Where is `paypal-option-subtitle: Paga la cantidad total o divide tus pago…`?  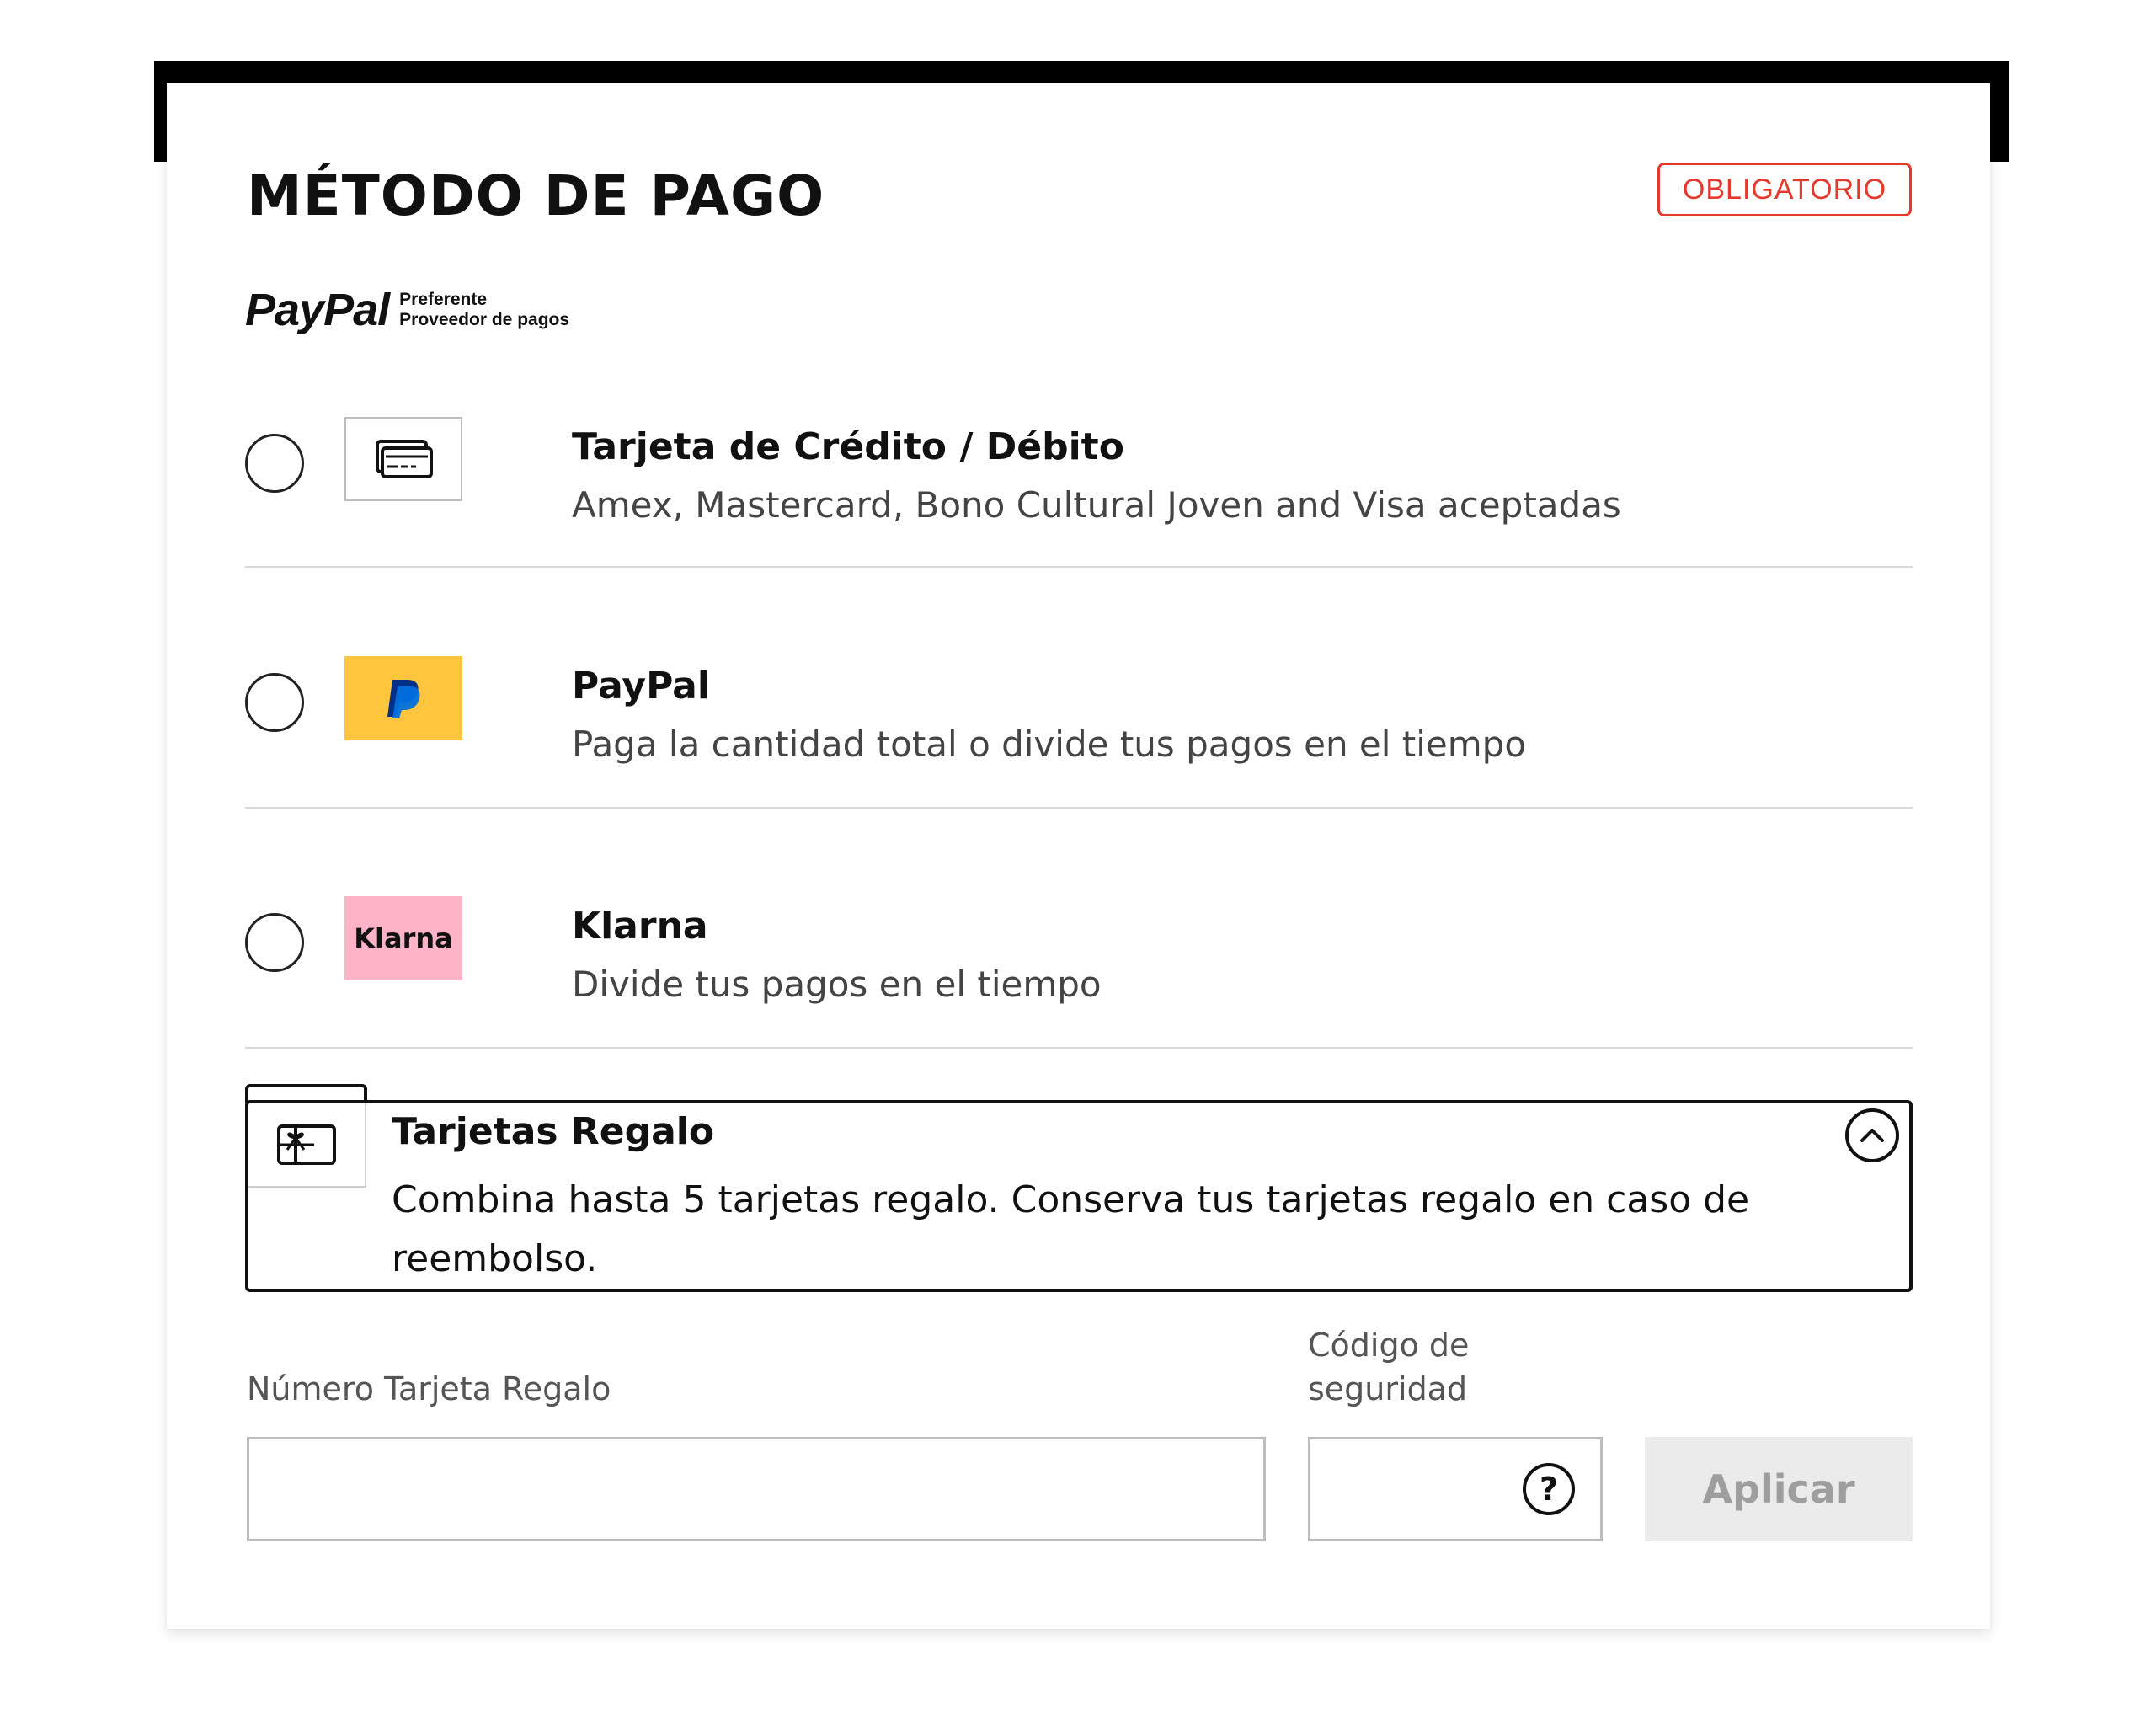 paypal-option-subtitle: Paga la cantidad total o divide tus pago… is located at coordinates (1049, 744).